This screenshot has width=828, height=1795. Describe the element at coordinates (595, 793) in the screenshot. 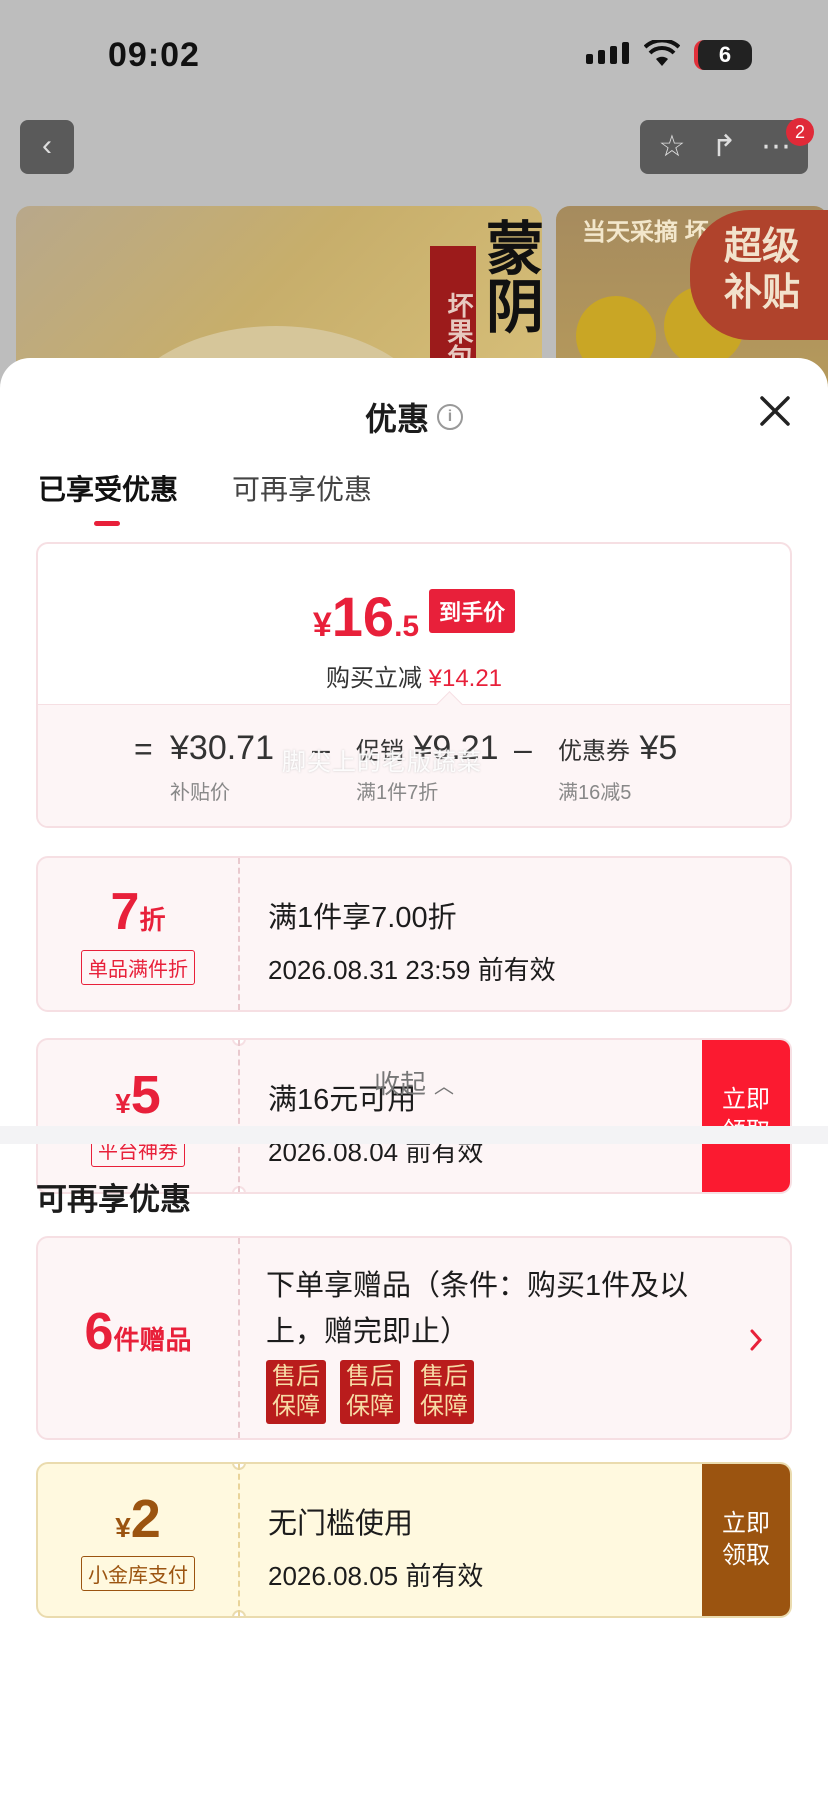

I see `formula-coupon-label: 满16减5` at that location.